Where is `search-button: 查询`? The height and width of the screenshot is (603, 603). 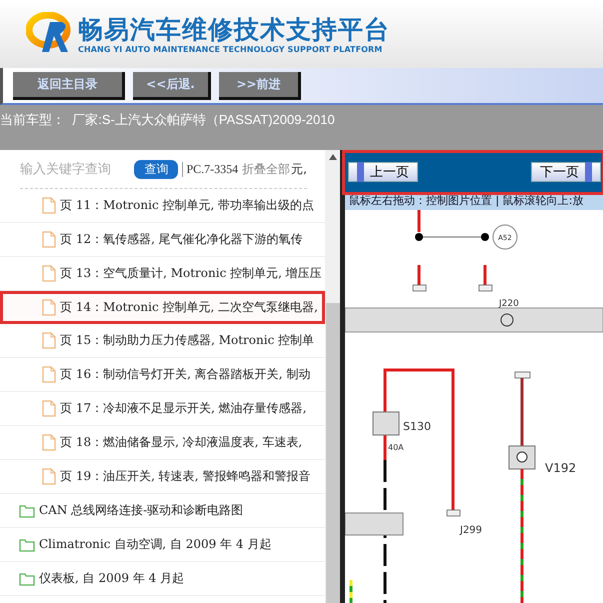
search-button: 查询 is located at coordinates (156, 169).